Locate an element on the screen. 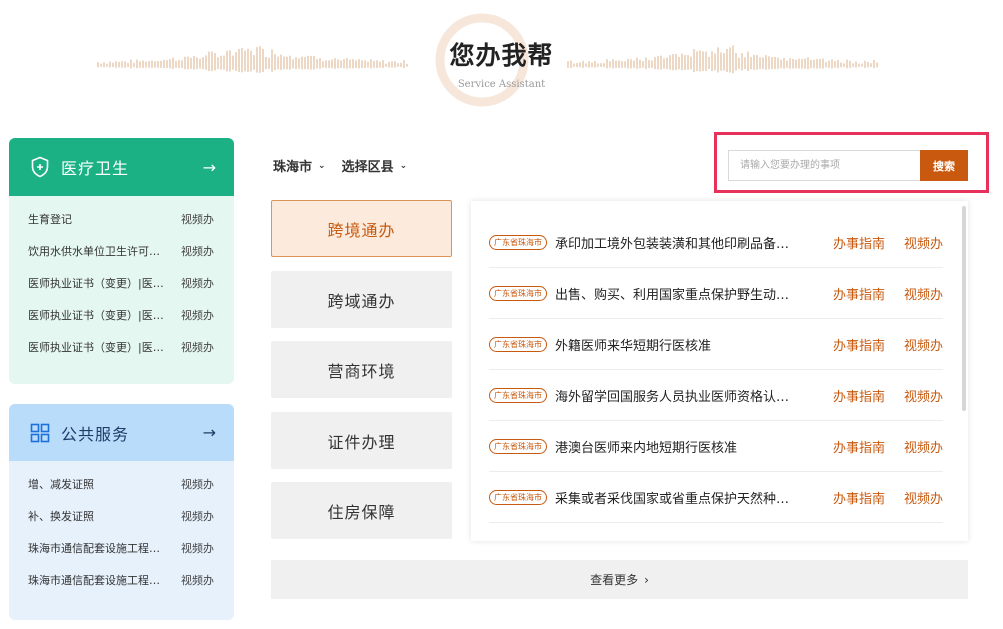 This screenshot has height=629, width=1003. search-button: 搜索 is located at coordinates (944, 165).